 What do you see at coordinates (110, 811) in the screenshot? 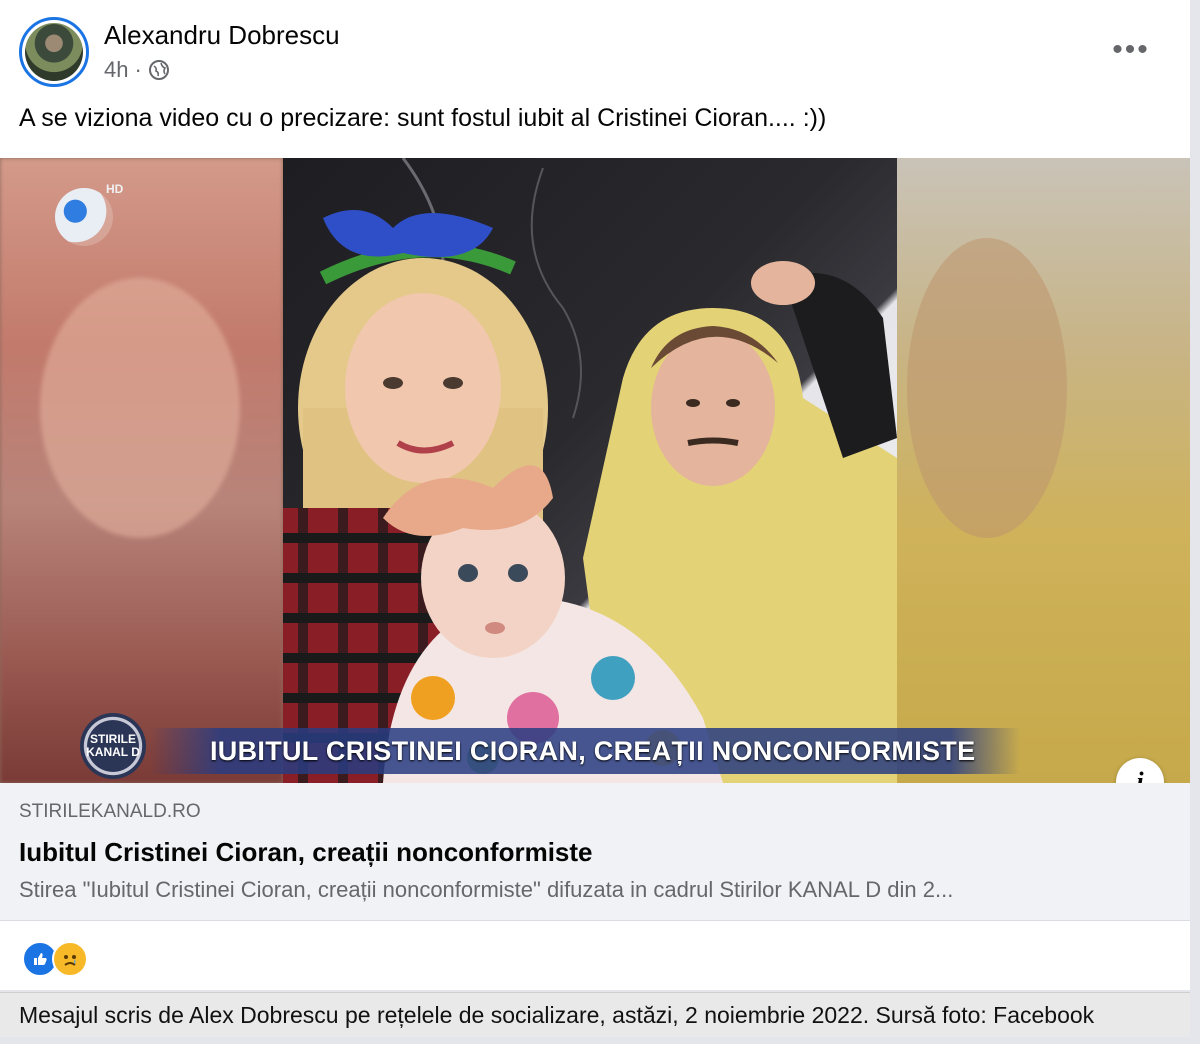
I see `link-domain: STIRILEKANALD.RO` at bounding box center [110, 811].